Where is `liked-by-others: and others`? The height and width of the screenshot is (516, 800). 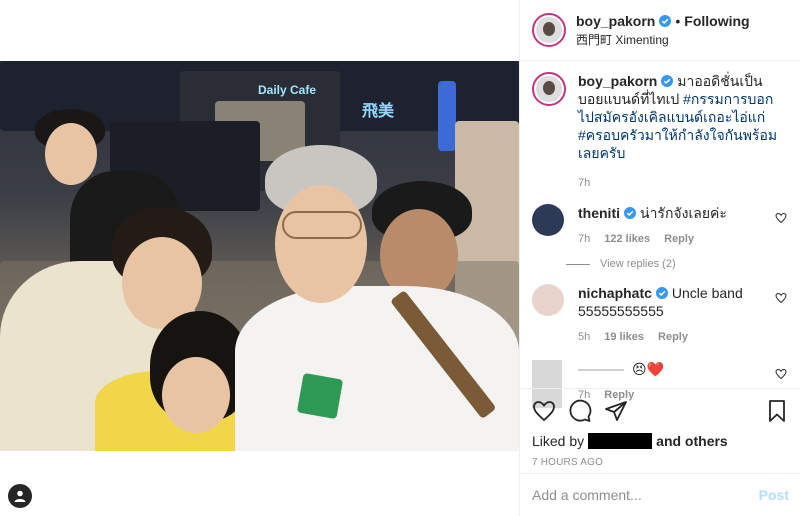
liked-by-others: and others is located at coordinates (692, 441).